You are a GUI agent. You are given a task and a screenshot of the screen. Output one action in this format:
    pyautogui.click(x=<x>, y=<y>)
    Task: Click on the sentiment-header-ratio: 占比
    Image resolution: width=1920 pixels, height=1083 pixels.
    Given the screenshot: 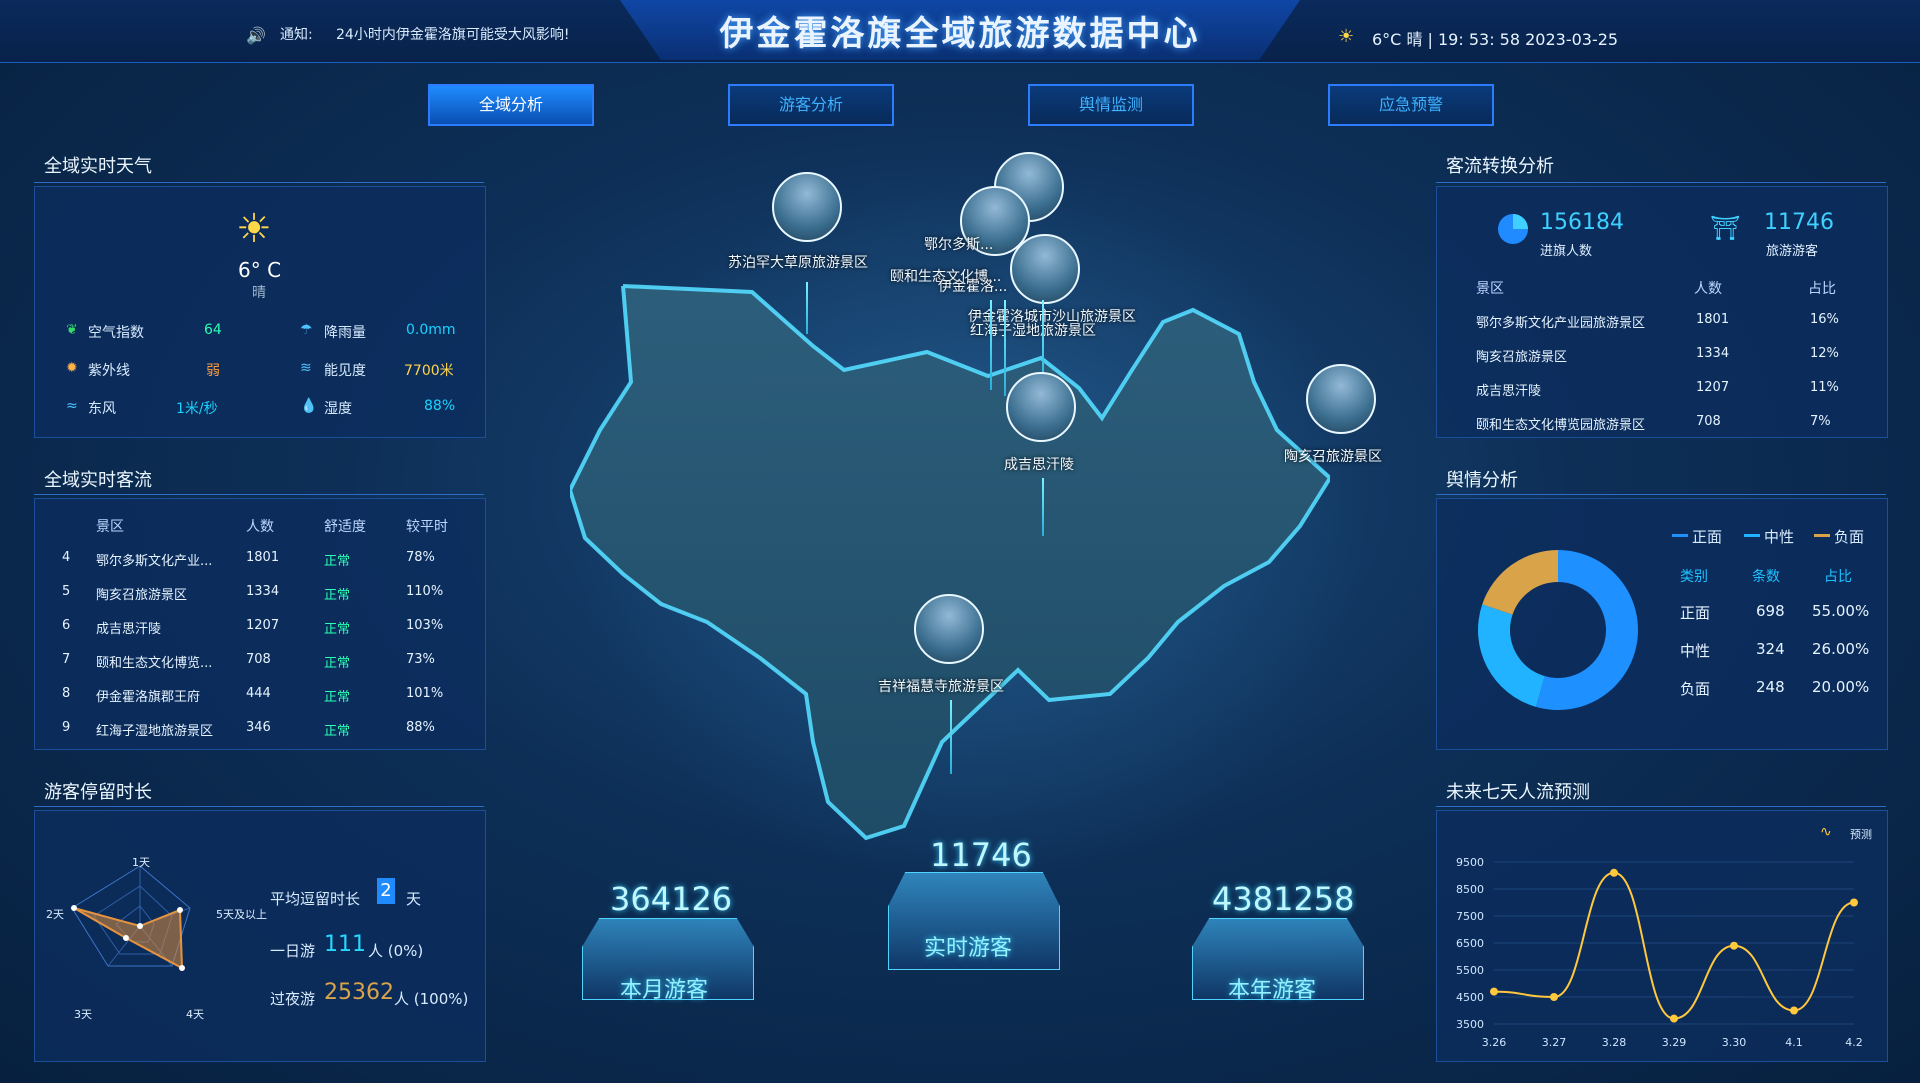 What is the action you would take?
    pyautogui.click(x=1838, y=577)
    